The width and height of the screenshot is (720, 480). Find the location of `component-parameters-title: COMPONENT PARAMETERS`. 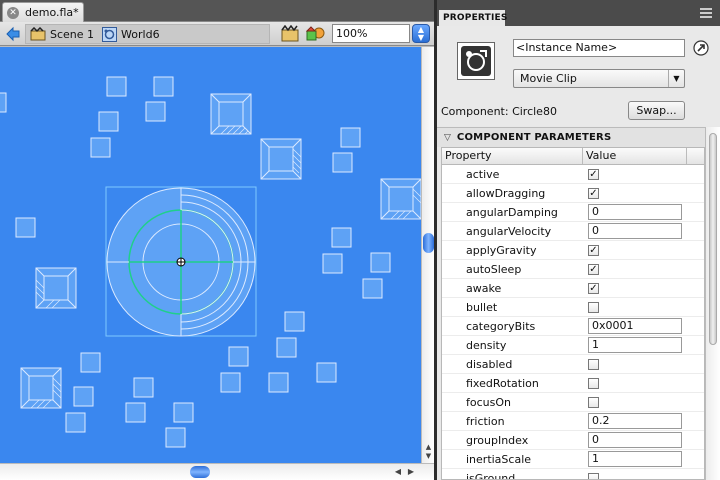

component-parameters-title: COMPONENT PARAMETERS is located at coordinates (534, 137).